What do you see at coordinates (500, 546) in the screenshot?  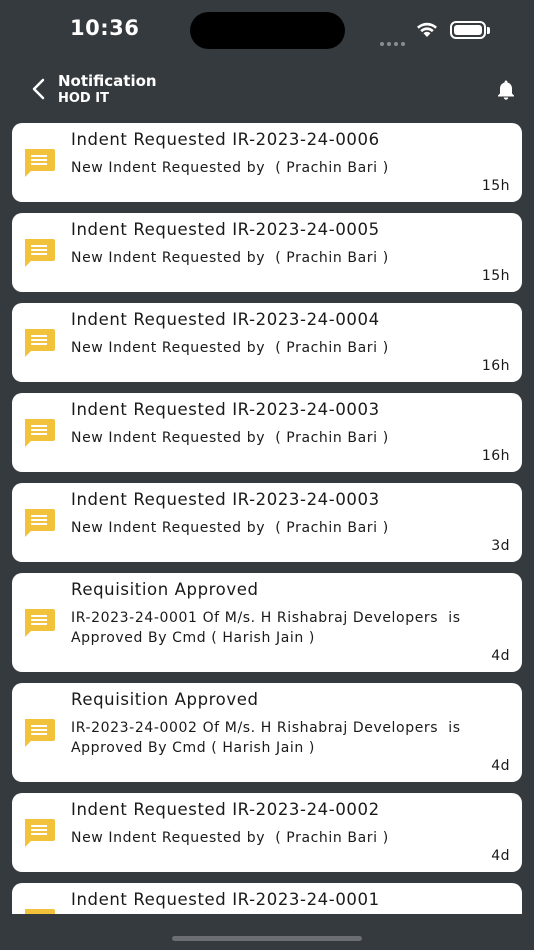 I see `notification-time: 3d` at bounding box center [500, 546].